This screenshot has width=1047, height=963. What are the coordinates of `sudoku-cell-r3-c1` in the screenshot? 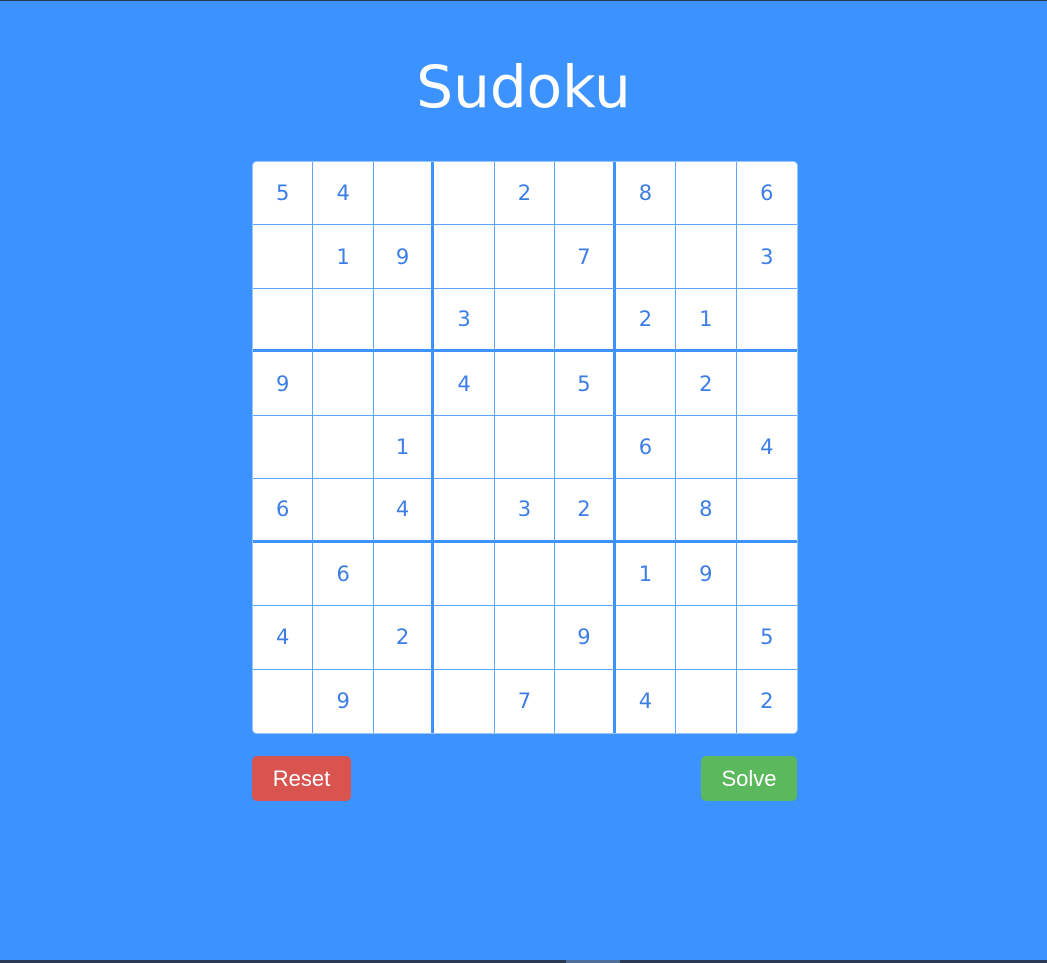 It's located at (283, 320).